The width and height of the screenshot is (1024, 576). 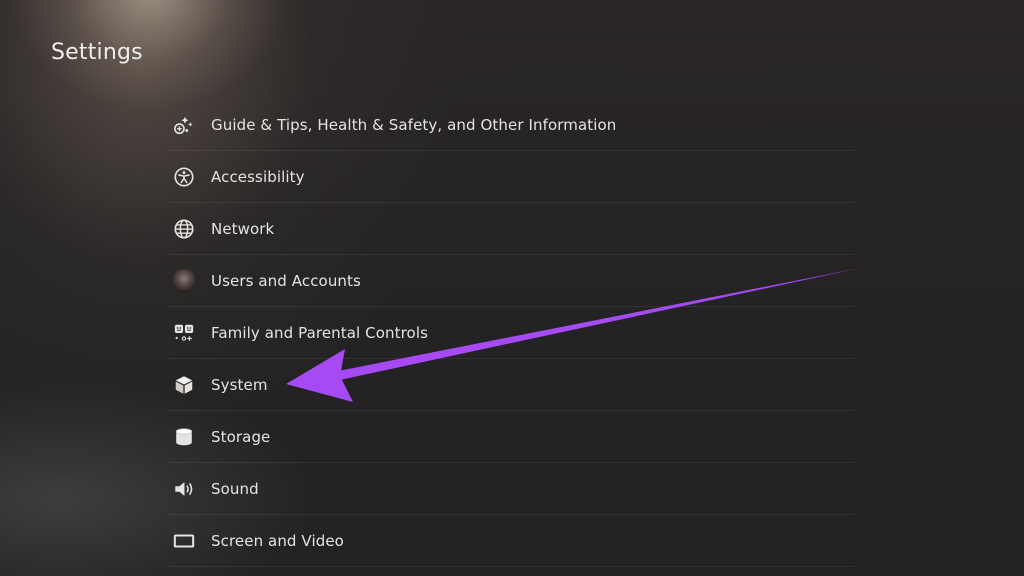 What do you see at coordinates (511, 541) in the screenshot?
I see `settings-item-screen-video: Screen and Video` at bounding box center [511, 541].